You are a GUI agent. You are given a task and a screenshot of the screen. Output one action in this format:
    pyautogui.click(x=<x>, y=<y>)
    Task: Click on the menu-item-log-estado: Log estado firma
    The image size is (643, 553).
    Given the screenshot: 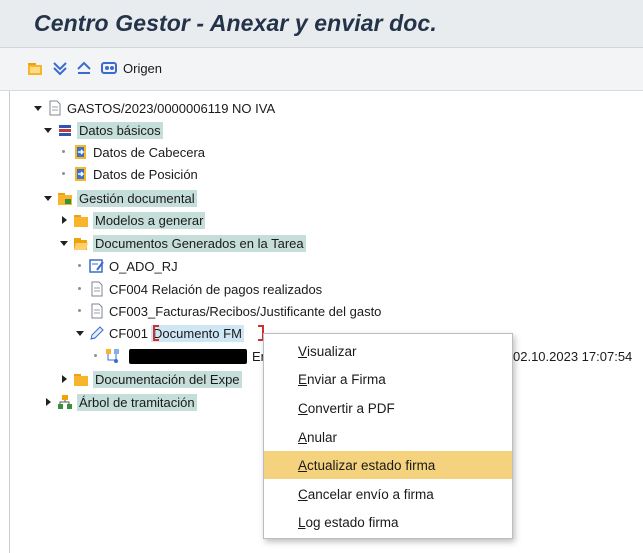 What is the action you would take?
    pyautogui.click(x=388, y=522)
    